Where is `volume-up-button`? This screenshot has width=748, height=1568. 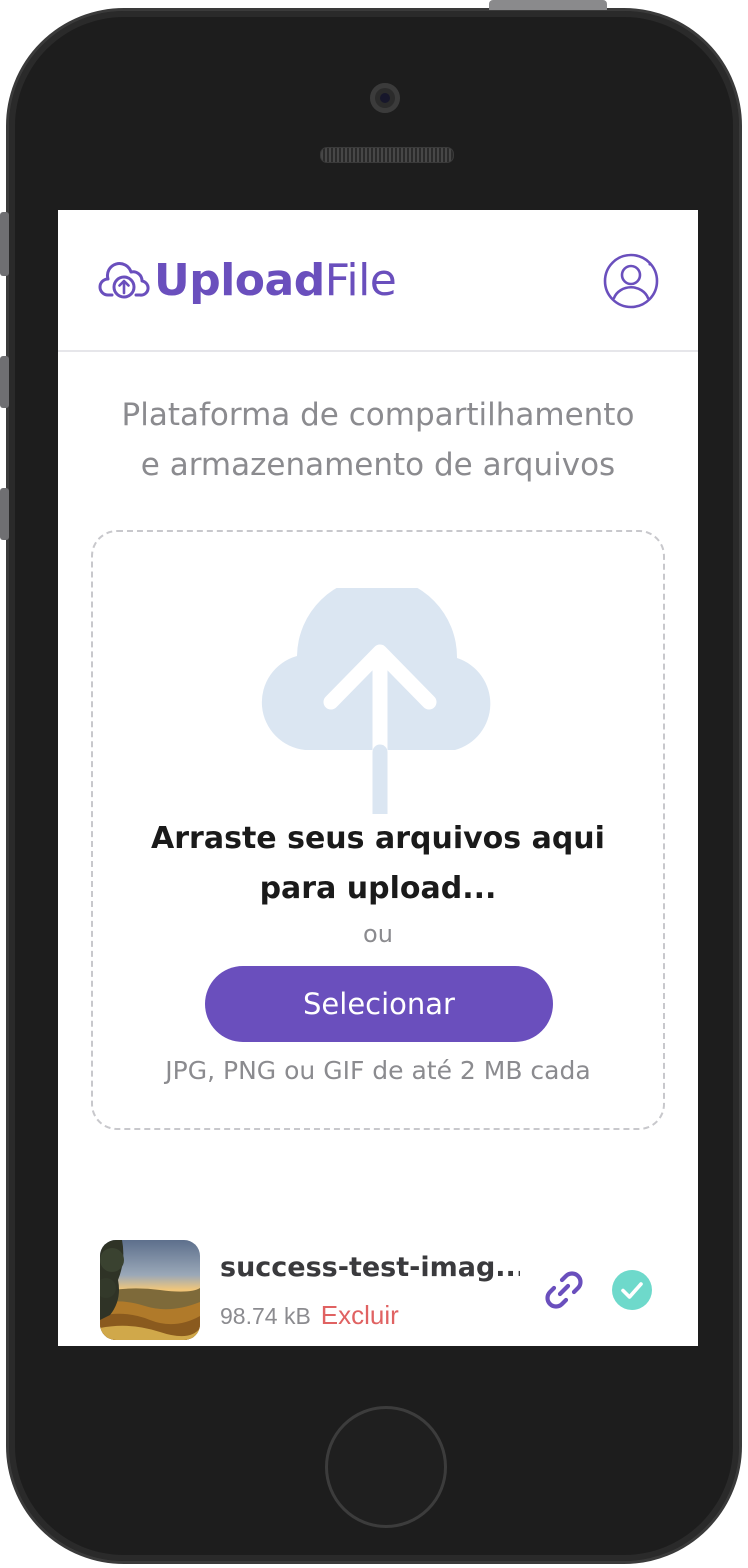
volume-up-button is located at coordinates (4, 382).